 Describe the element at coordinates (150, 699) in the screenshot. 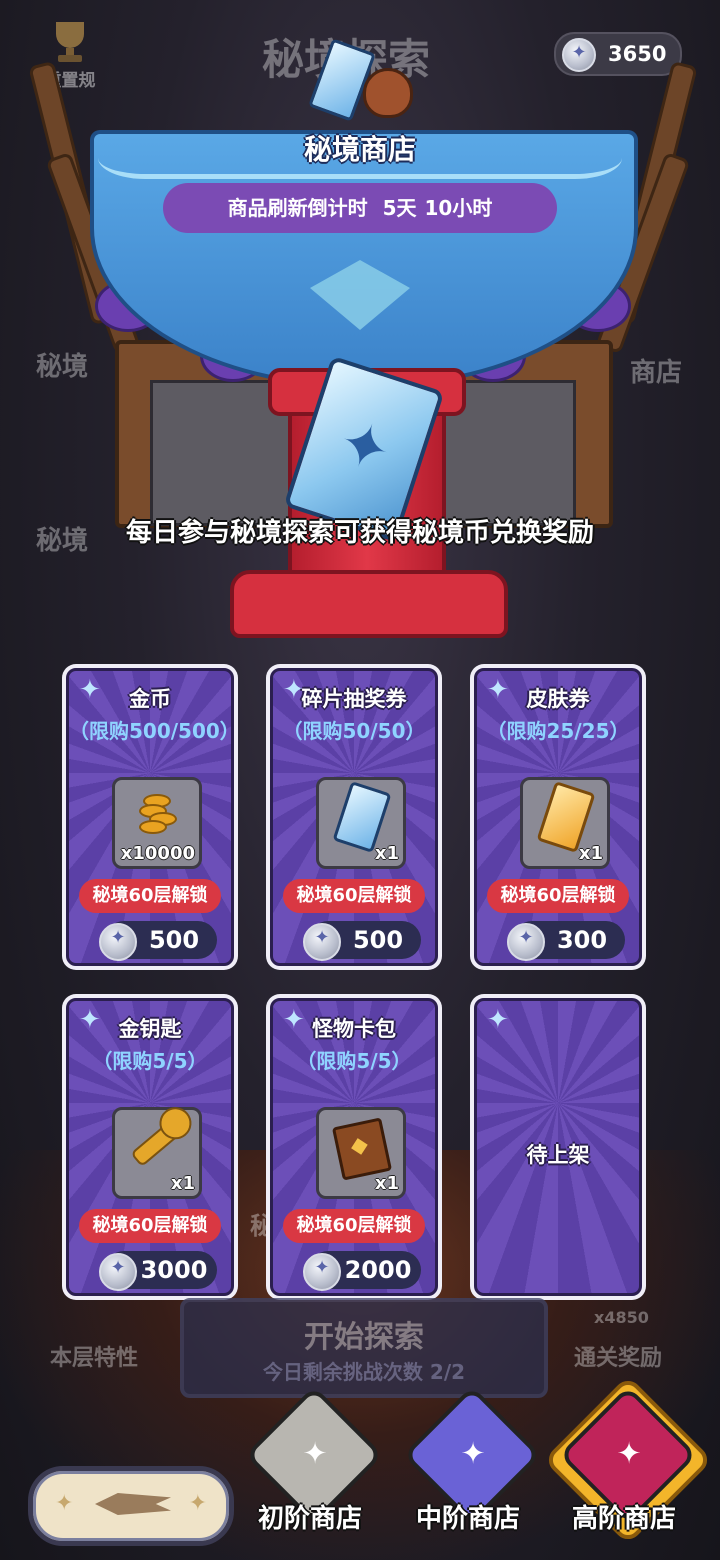

I see `item-name: 金币` at that location.